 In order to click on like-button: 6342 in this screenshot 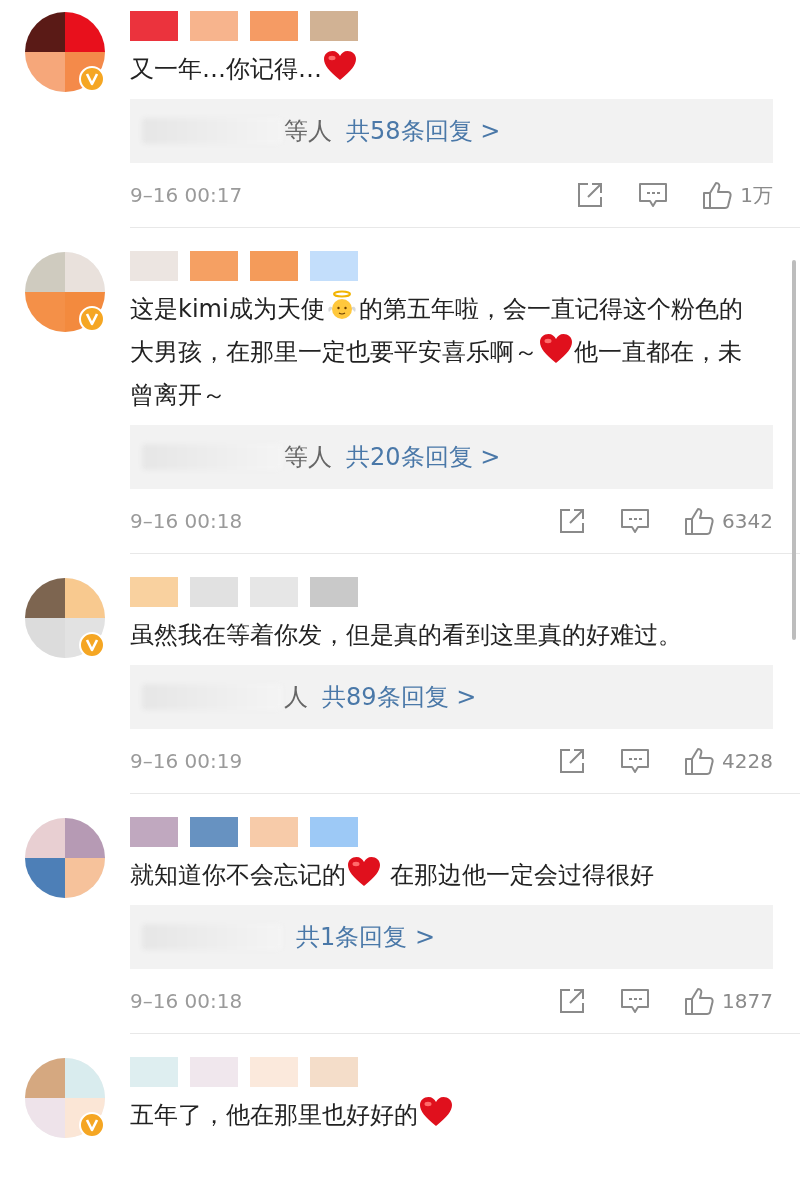, I will do `click(728, 521)`.